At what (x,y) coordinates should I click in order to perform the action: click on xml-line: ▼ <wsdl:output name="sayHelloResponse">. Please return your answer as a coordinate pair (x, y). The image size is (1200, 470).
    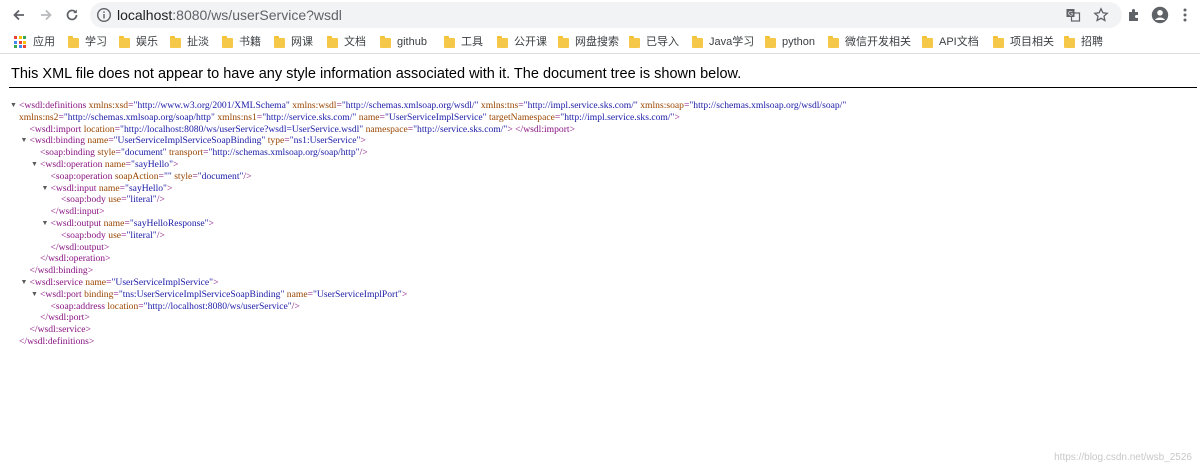
    Looking at the image, I should click on (602, 224).